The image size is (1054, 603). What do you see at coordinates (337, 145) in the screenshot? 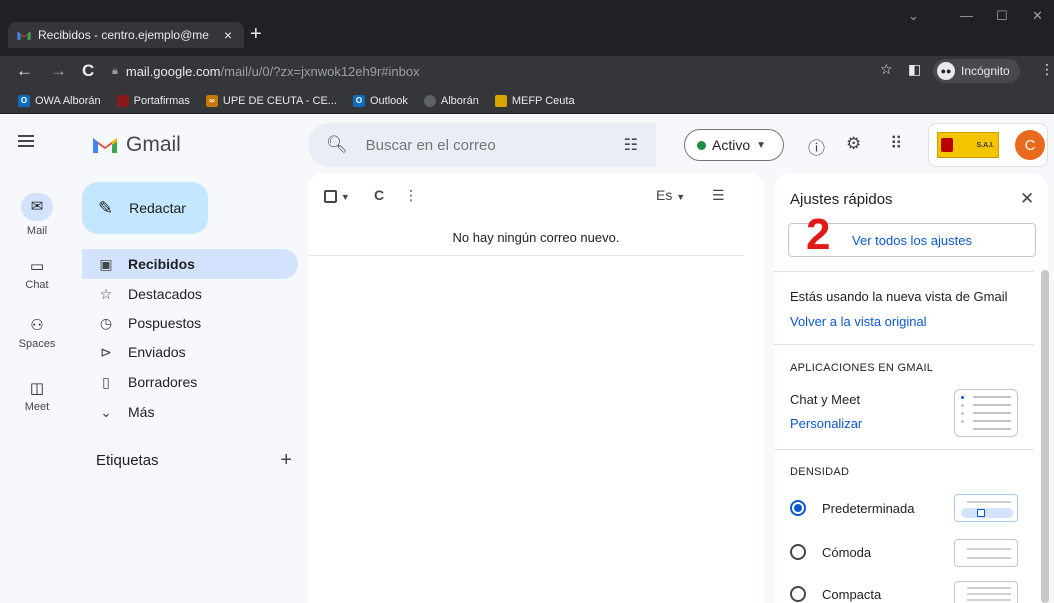
I see `search-icon: 🔍︎` at bounding box center [337, 145].